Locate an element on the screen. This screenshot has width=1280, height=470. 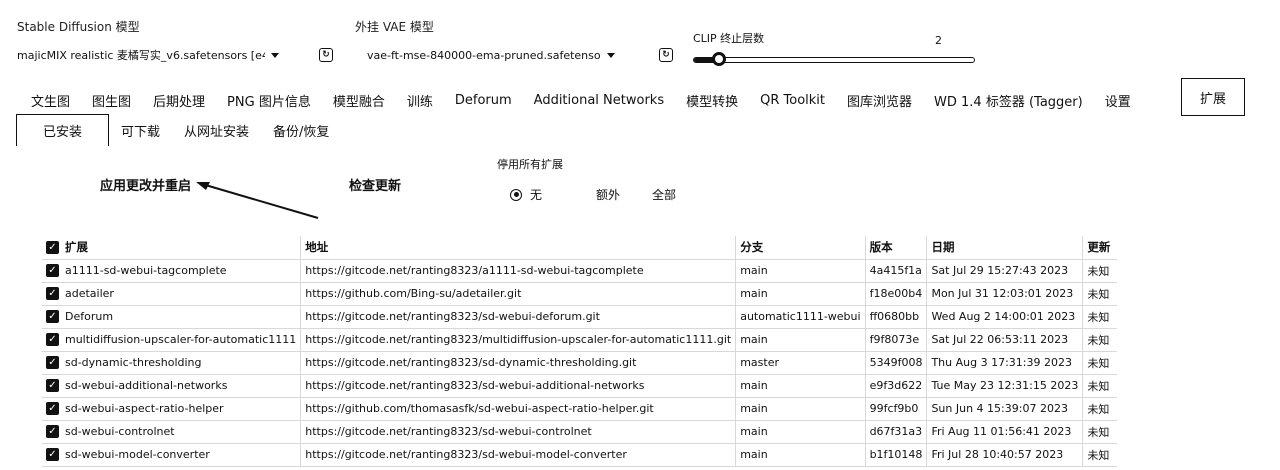
tab-png-info: PNG 图片信息 is located at coordinates (269, 100).